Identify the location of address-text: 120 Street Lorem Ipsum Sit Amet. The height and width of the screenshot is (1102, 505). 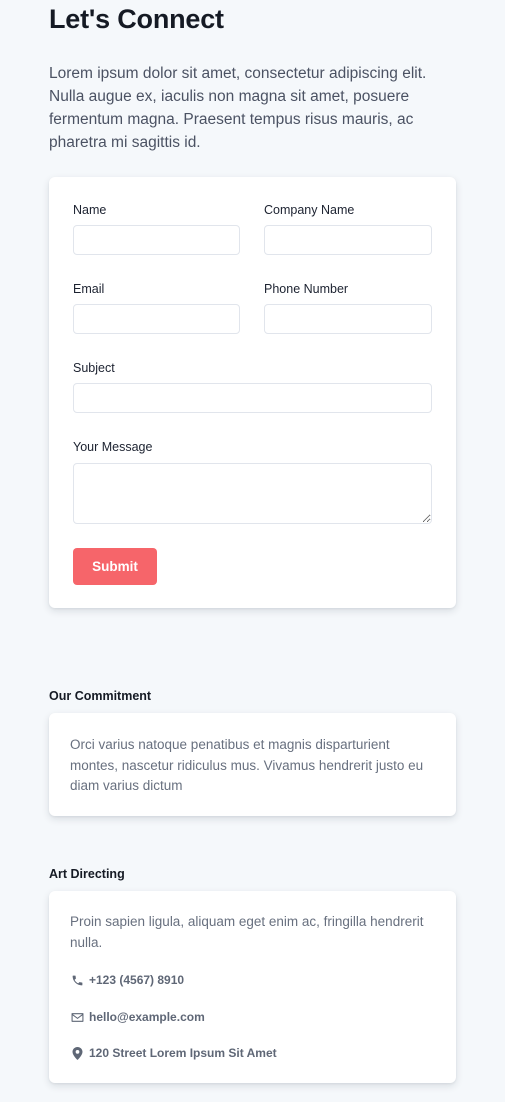
(183, 1053).